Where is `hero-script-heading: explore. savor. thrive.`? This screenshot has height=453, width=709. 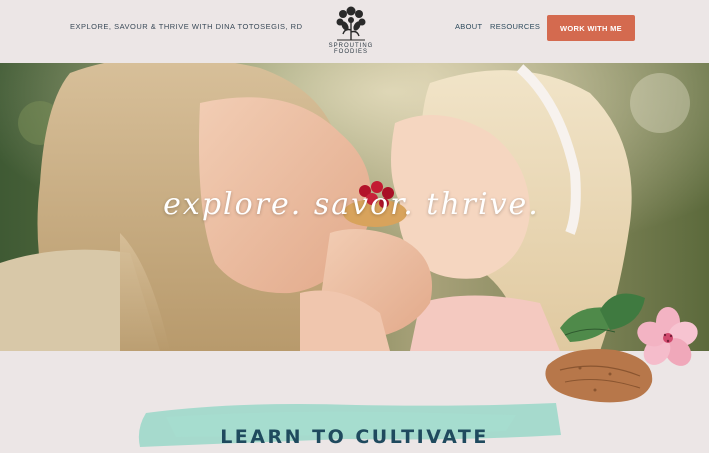 hero-script-heading: explore. savor. thrive. is located at coordinates (354, 204).